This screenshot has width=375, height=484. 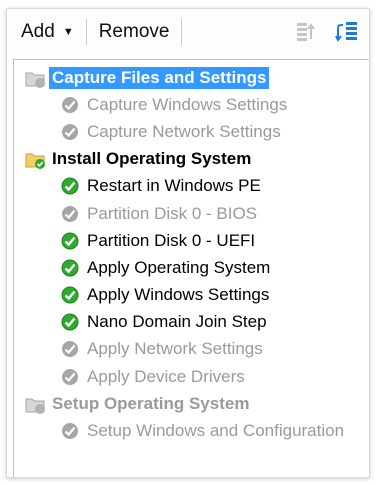 I want to click on tree-item-label: Partition Disk 0 - UEFI, so click(x=171, y=240).